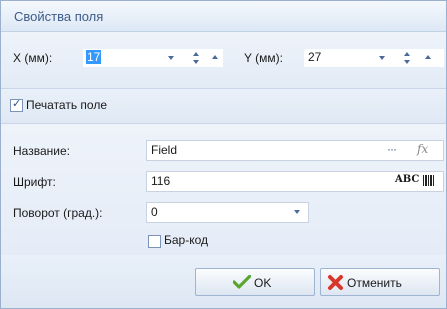 The width and height of the screenshot is (447, 309). Describe the element at coordinates (171, 58) in the screenshot. I see `x-dropdown-icon` at that location.